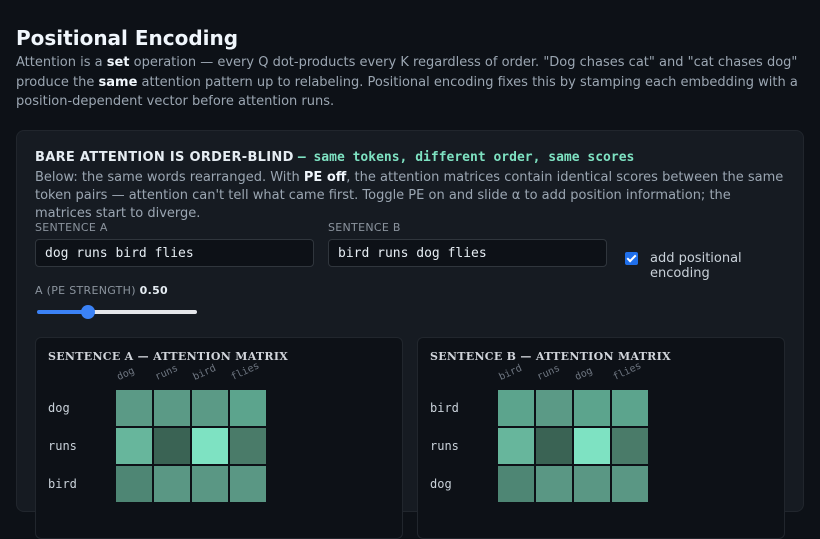  I want to click on matrix-b-row-label: bird, so click(444, 408).